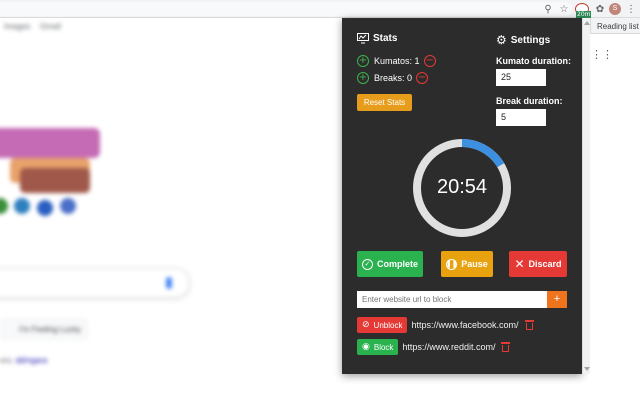  I want to click on block-label: Block, so click(383, 347).